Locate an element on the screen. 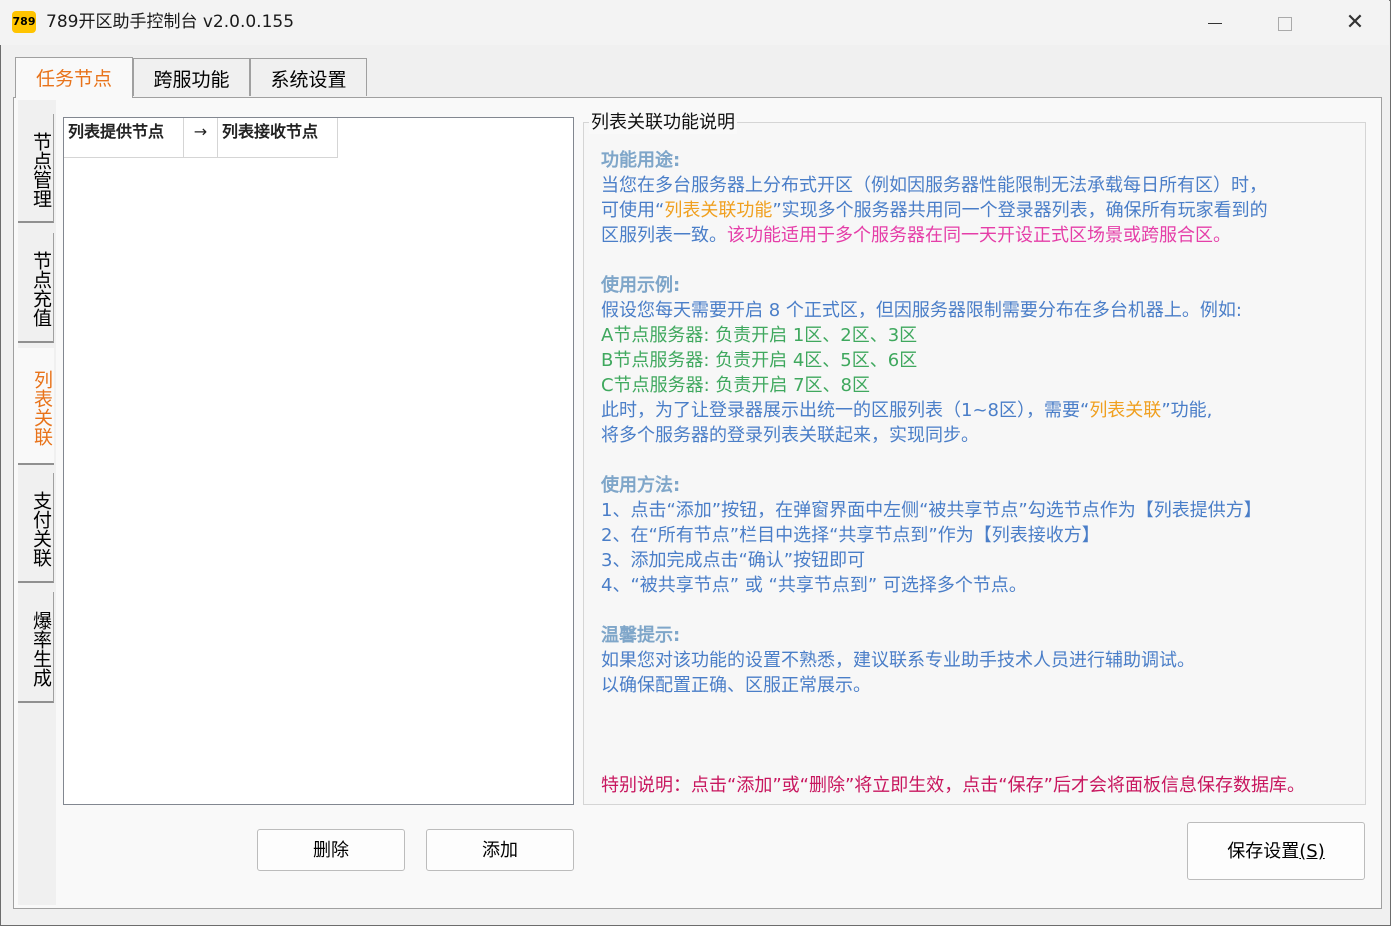 The image size is (1391, 926). example-line-5: 此时，为了让登录器展示出统一的区服列表（1~8区），需要“列表关联”功能, is located at coordinates (906, 410).